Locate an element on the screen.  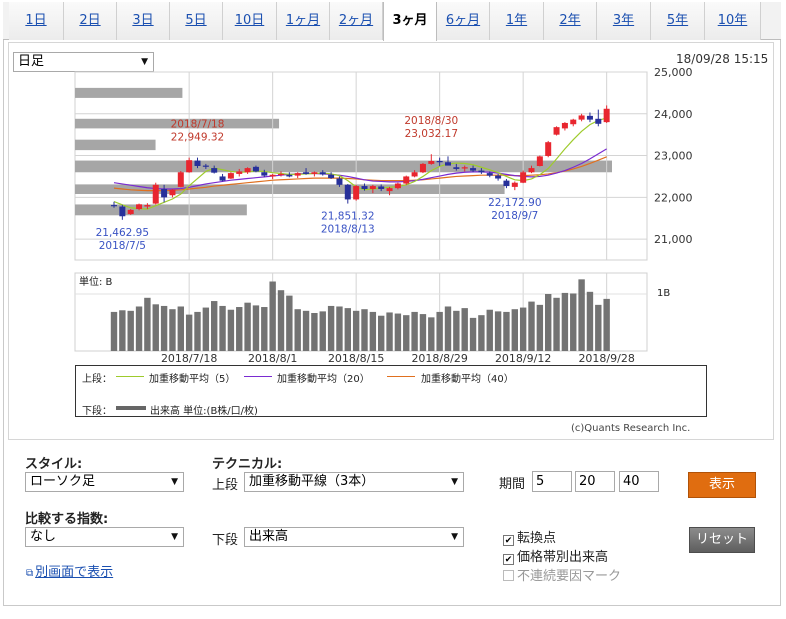
price-tick-label: 23,000 is located at coordinates (673, 156).